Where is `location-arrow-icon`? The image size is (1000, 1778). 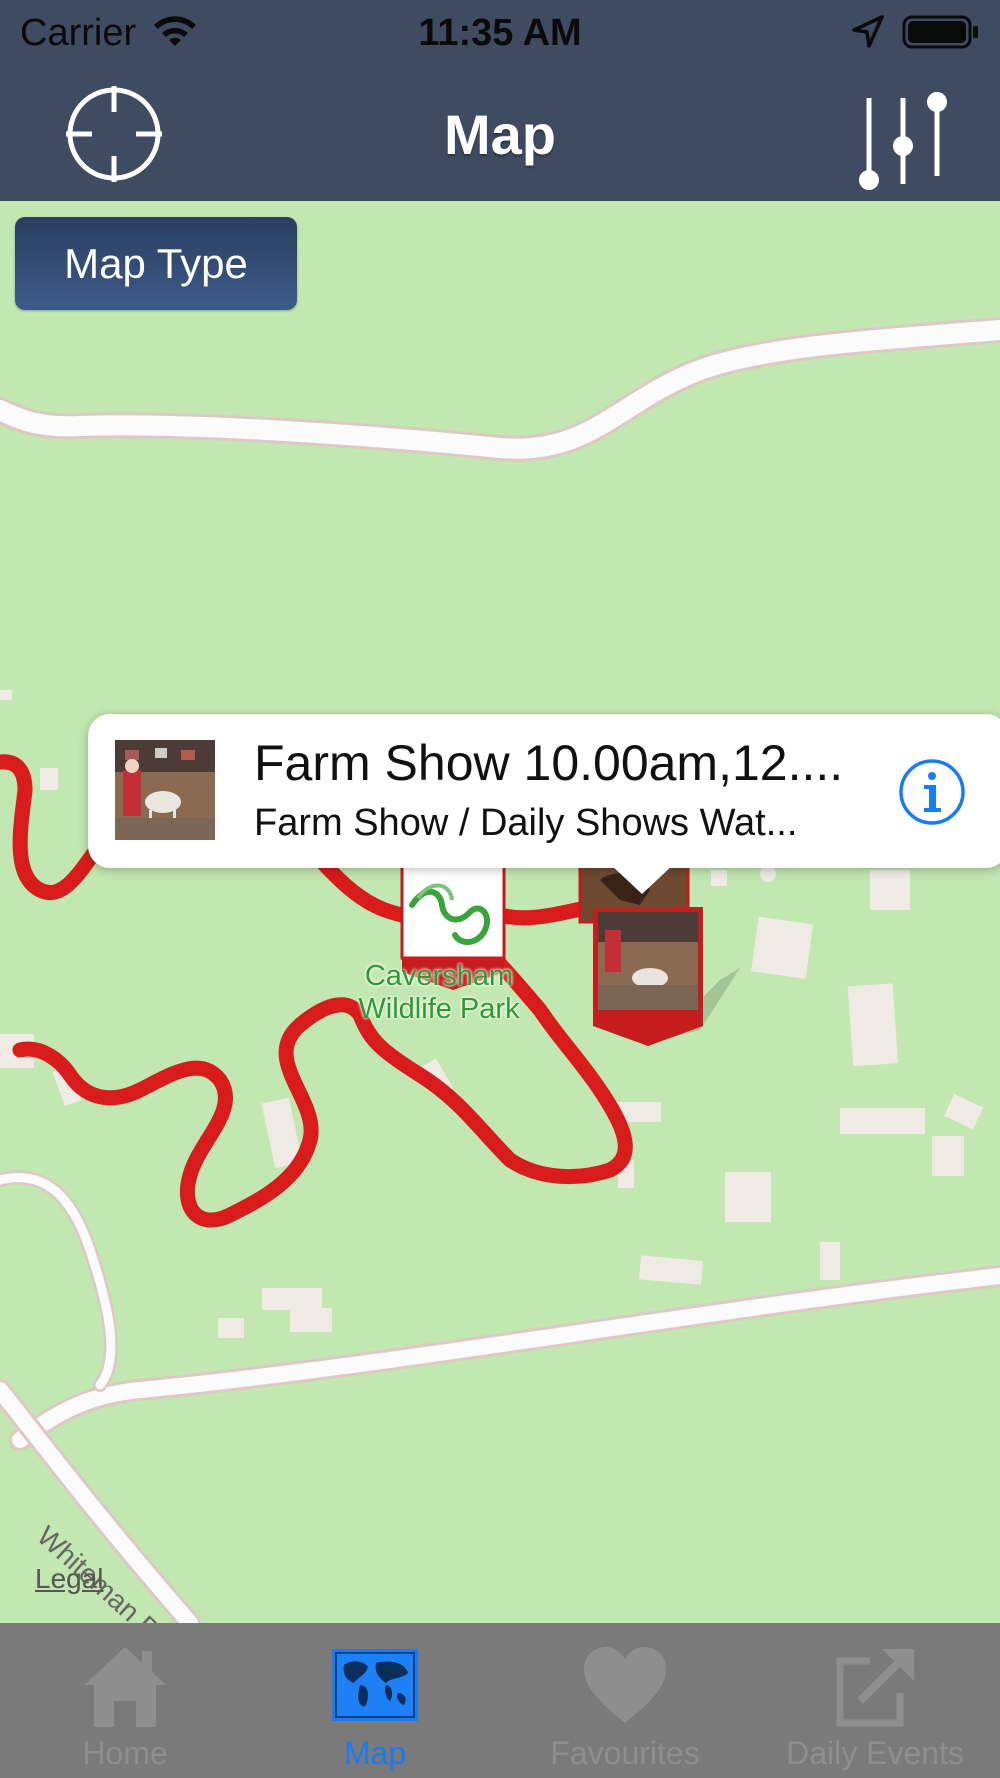 location-arrow-icon is located at coordinates (868, 34).